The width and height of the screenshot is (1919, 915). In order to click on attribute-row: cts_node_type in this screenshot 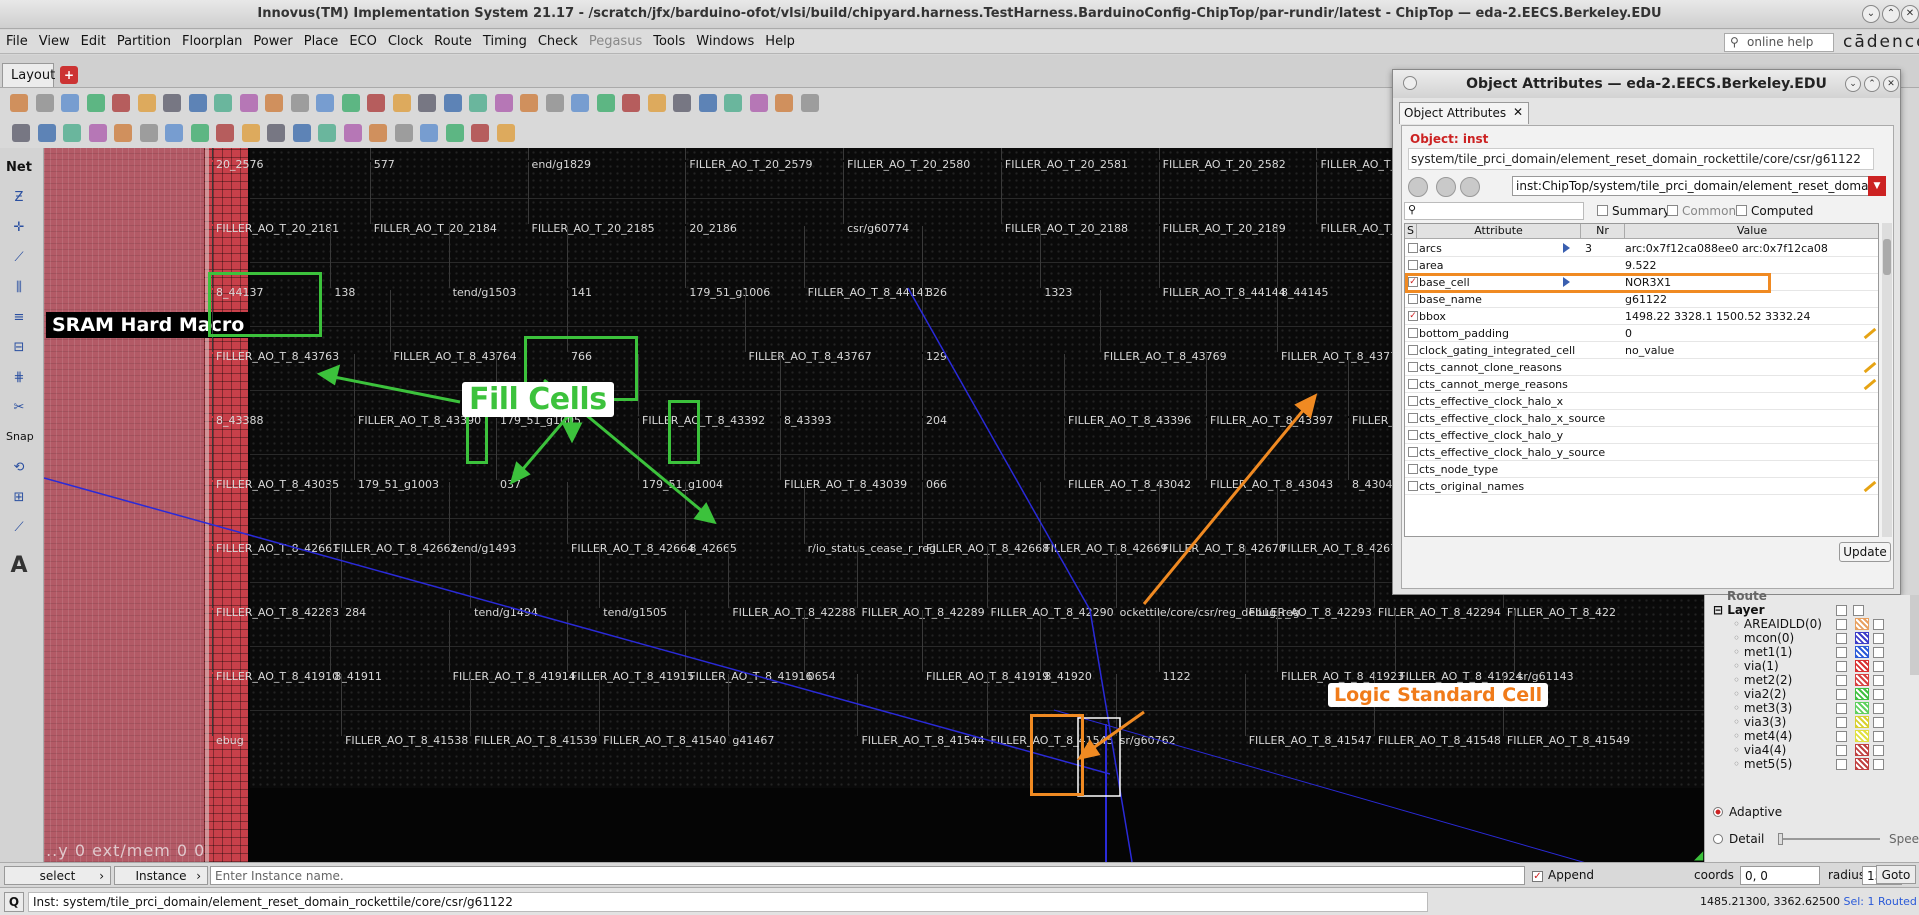, I will do `click(1641, 469)`.